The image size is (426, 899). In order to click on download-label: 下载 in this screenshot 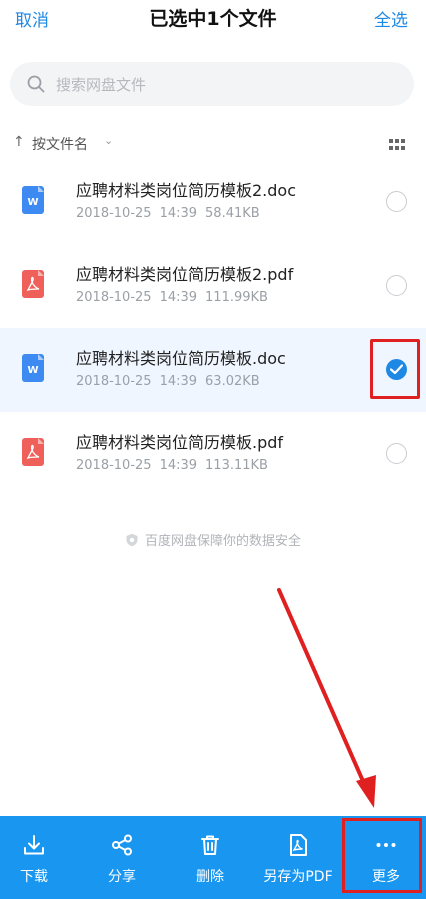, I will do `click(34, 877)`.